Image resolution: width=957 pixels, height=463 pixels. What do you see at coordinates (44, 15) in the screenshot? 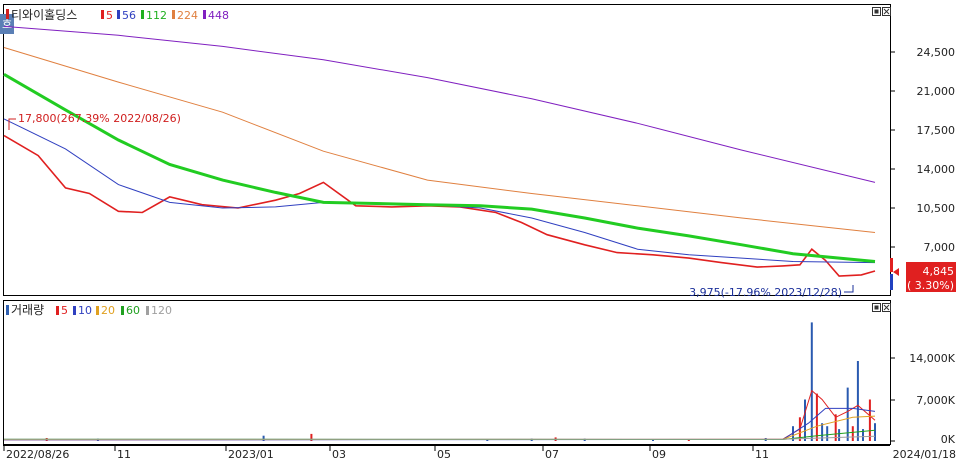
I see `legend-item: 티와이홀딩스` at bounding box center [44, 15].